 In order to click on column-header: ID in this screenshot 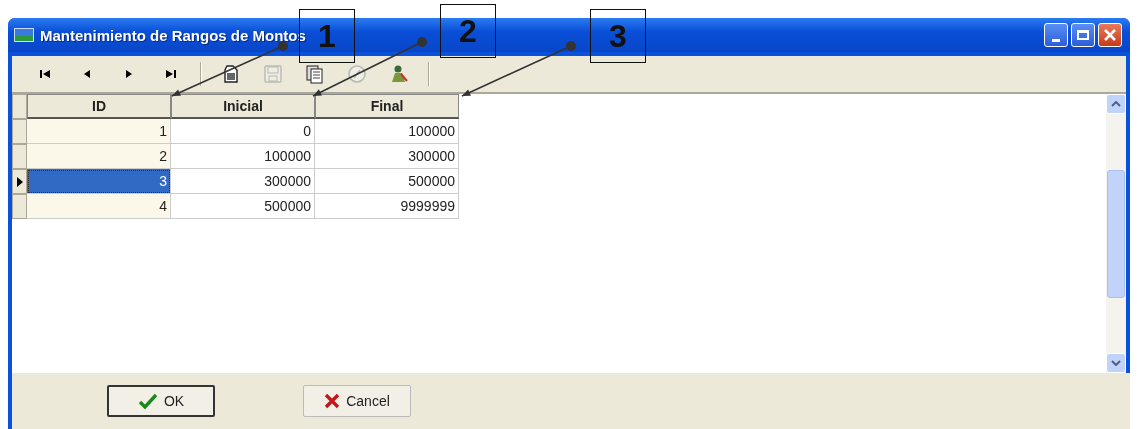, I will do `click(99, 106)`.